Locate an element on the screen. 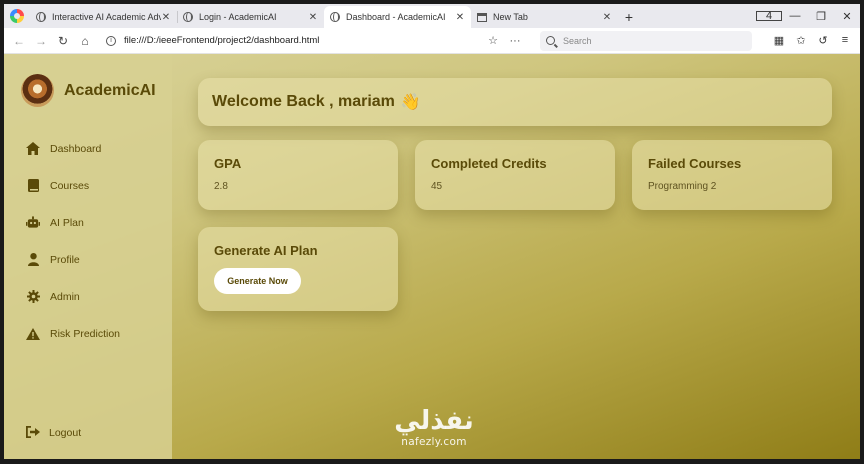  tab-dashboard: Dashboard - AcademicAI ✕ is located at coordinates (397, 17).